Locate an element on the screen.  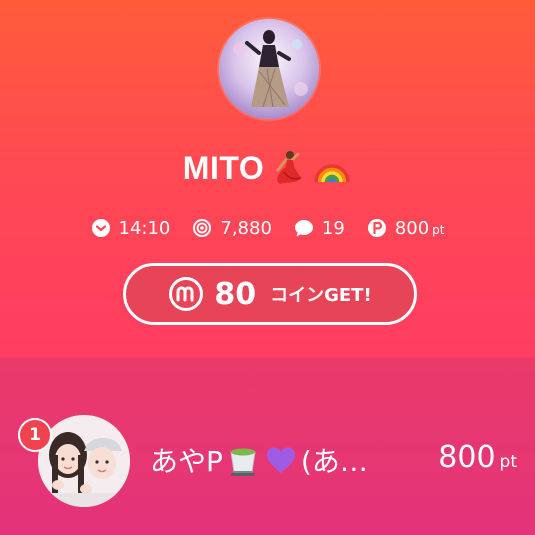
profile-stats: 14:10 7,880 19 800 pt is located at coordinates (267, 228).